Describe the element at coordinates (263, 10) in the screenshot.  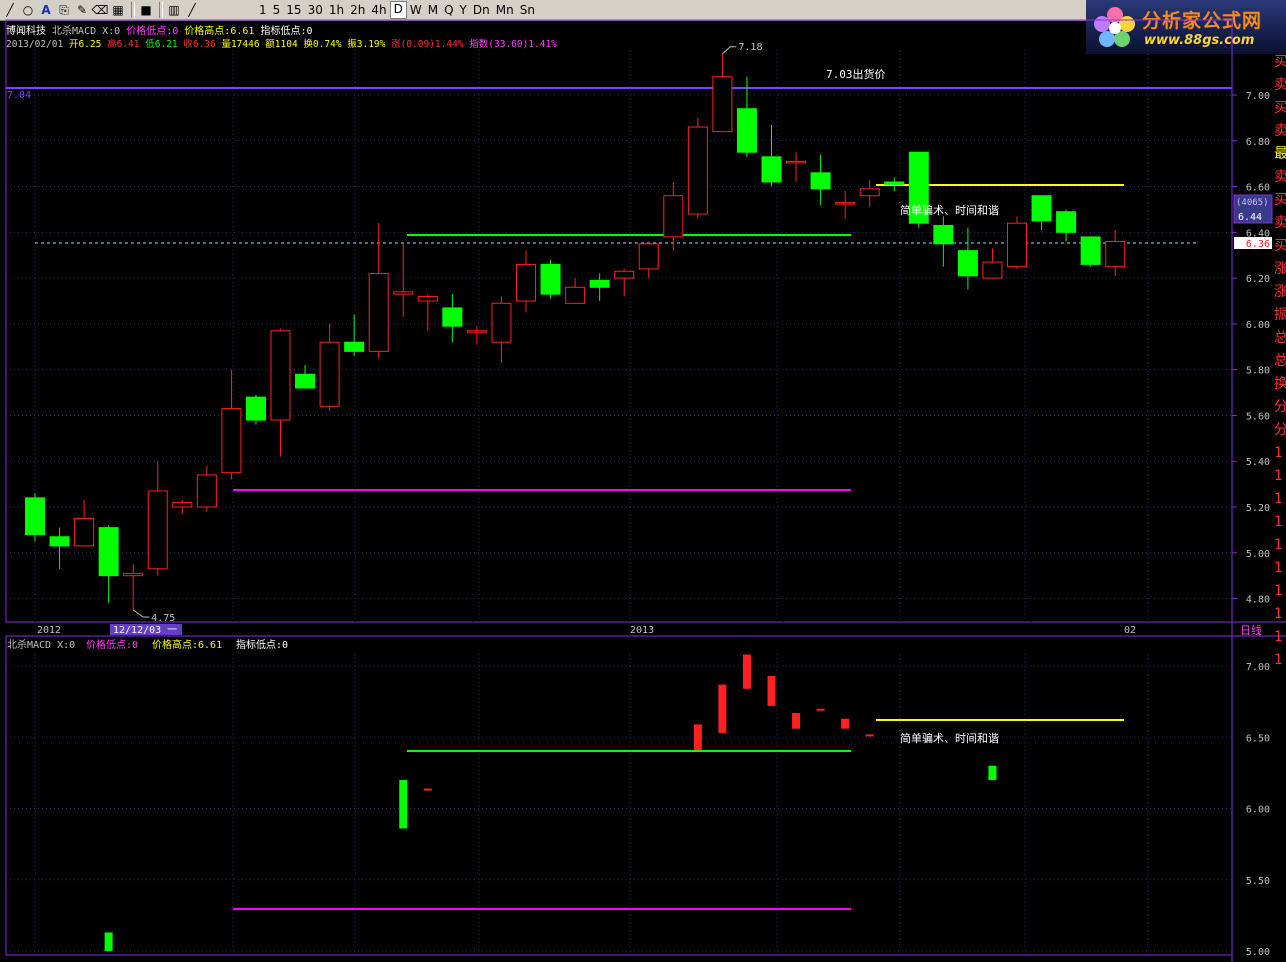
I see `period-1: 1` at that location.